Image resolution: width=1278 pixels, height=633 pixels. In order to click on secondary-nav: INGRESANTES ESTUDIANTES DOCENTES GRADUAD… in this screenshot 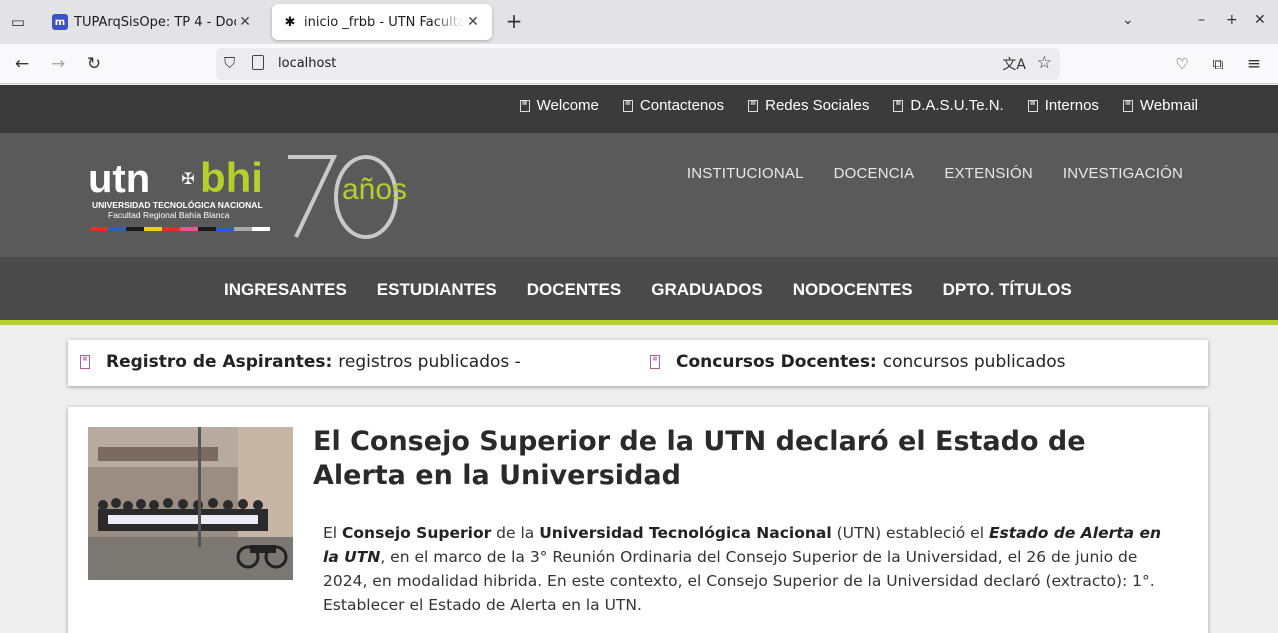, I will do `click(639, 291)`.